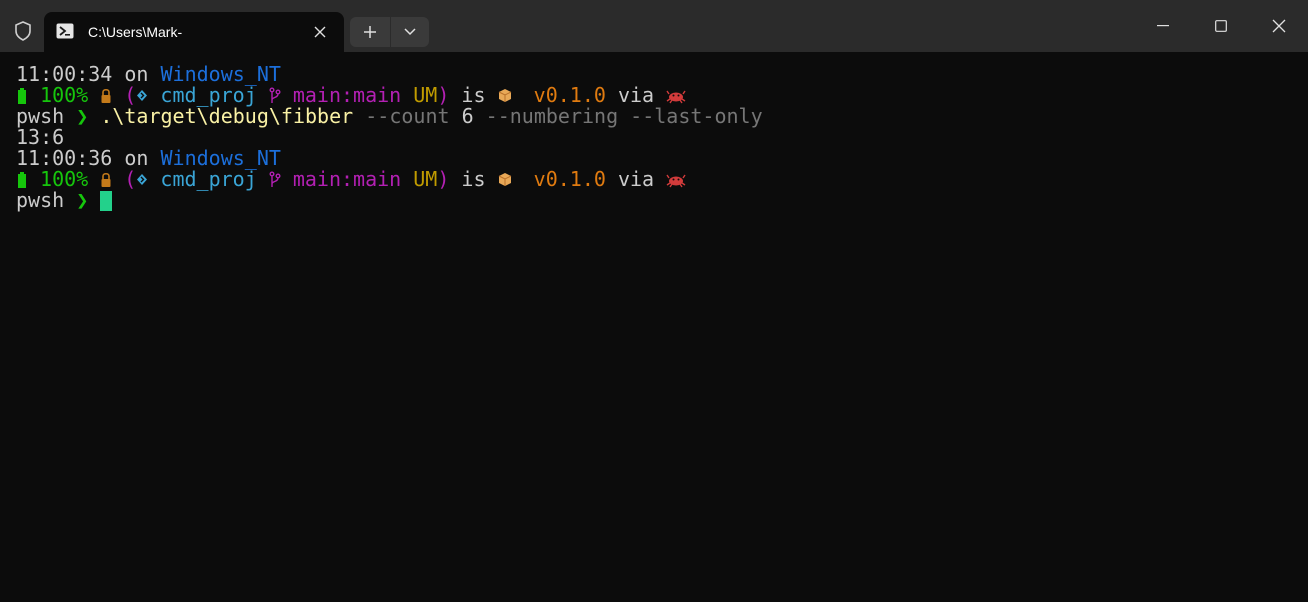 This screenshot has width=1308, height=602. Describe the element at coordinates (135, 32) in the screenshot. I see `tab-title: C:\Users\Mark-` at that location.